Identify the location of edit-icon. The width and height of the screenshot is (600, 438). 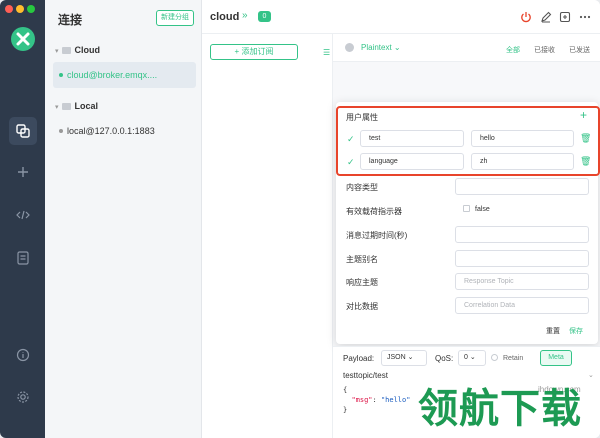
(546, 17).